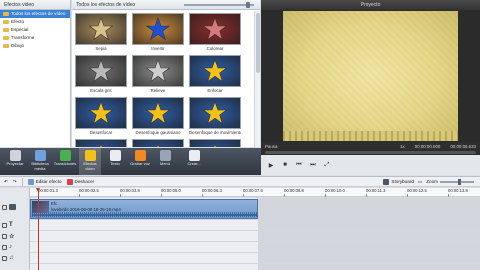 The height and width of the screenshot is (270, 480). What do you see at coordinates (84, 181) in the screenshot?
I see `delete-label: Deshacer` at bounding box center [84, 181].